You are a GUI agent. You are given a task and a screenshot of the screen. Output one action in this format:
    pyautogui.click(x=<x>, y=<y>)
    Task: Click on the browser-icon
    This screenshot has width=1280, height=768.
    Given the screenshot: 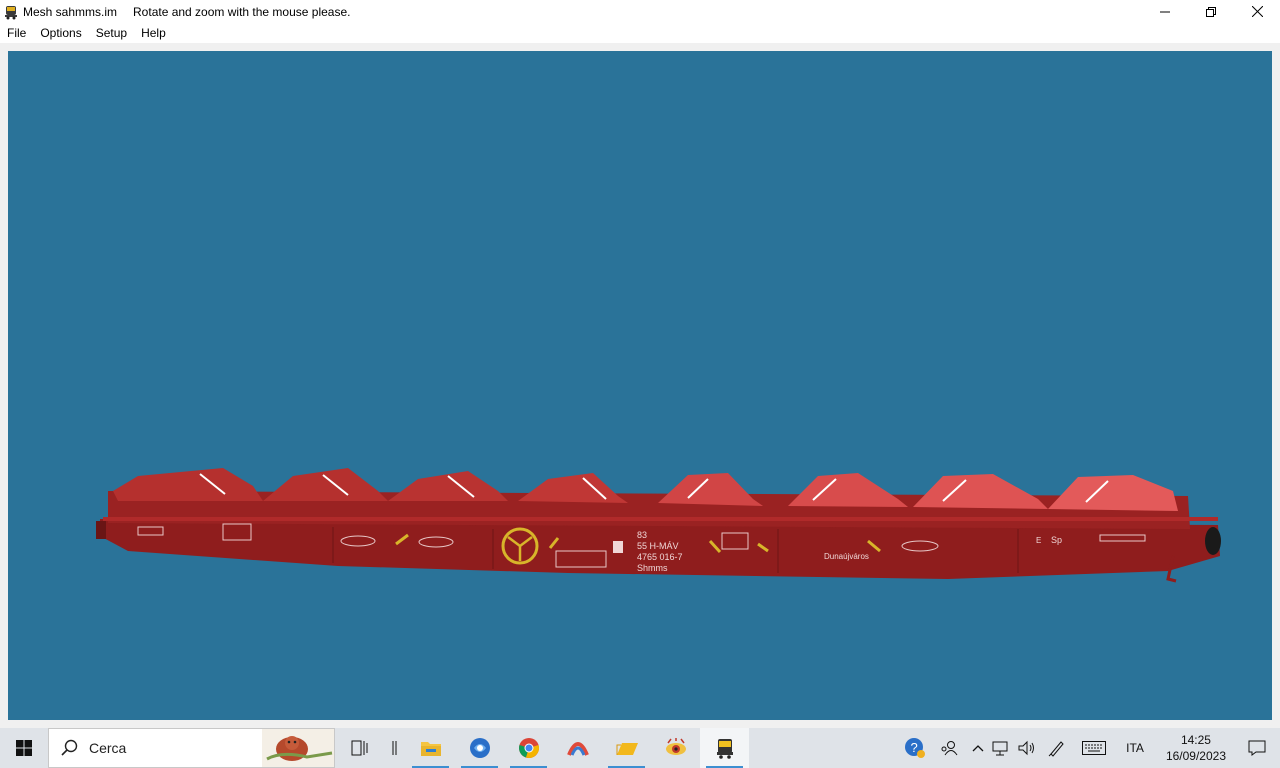 What is the action you would take?
    pyautogui.click(x=479, y=748)
    